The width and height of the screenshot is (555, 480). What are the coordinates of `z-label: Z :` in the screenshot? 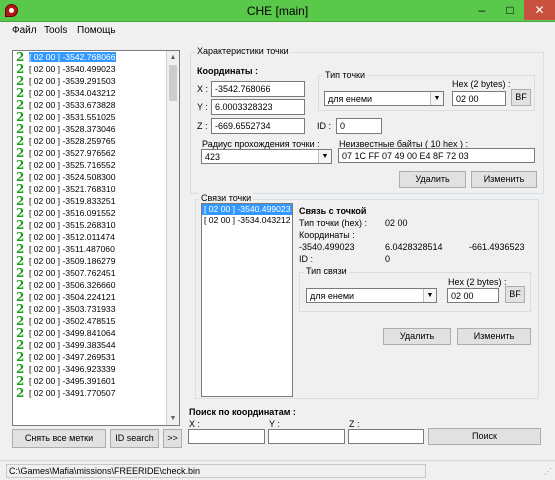 It's located at (202, 126).